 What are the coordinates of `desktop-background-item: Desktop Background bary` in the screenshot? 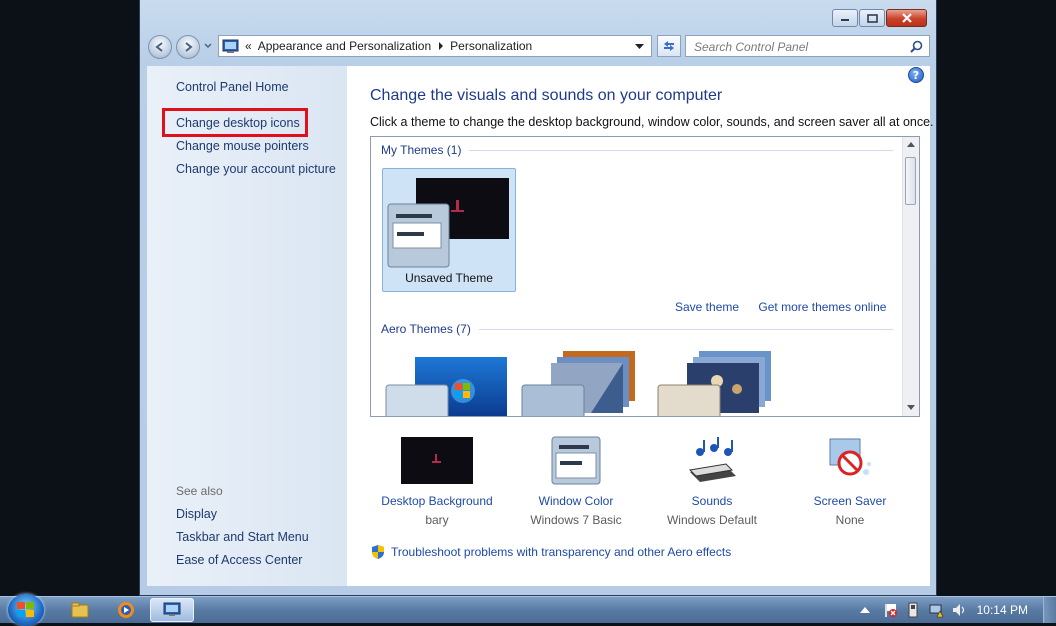 It's located at (437, 481).